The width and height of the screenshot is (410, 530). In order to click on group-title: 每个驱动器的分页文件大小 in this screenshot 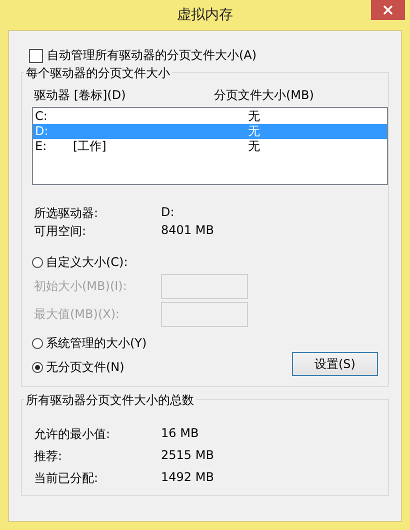, I will do `click(98, 73)`.